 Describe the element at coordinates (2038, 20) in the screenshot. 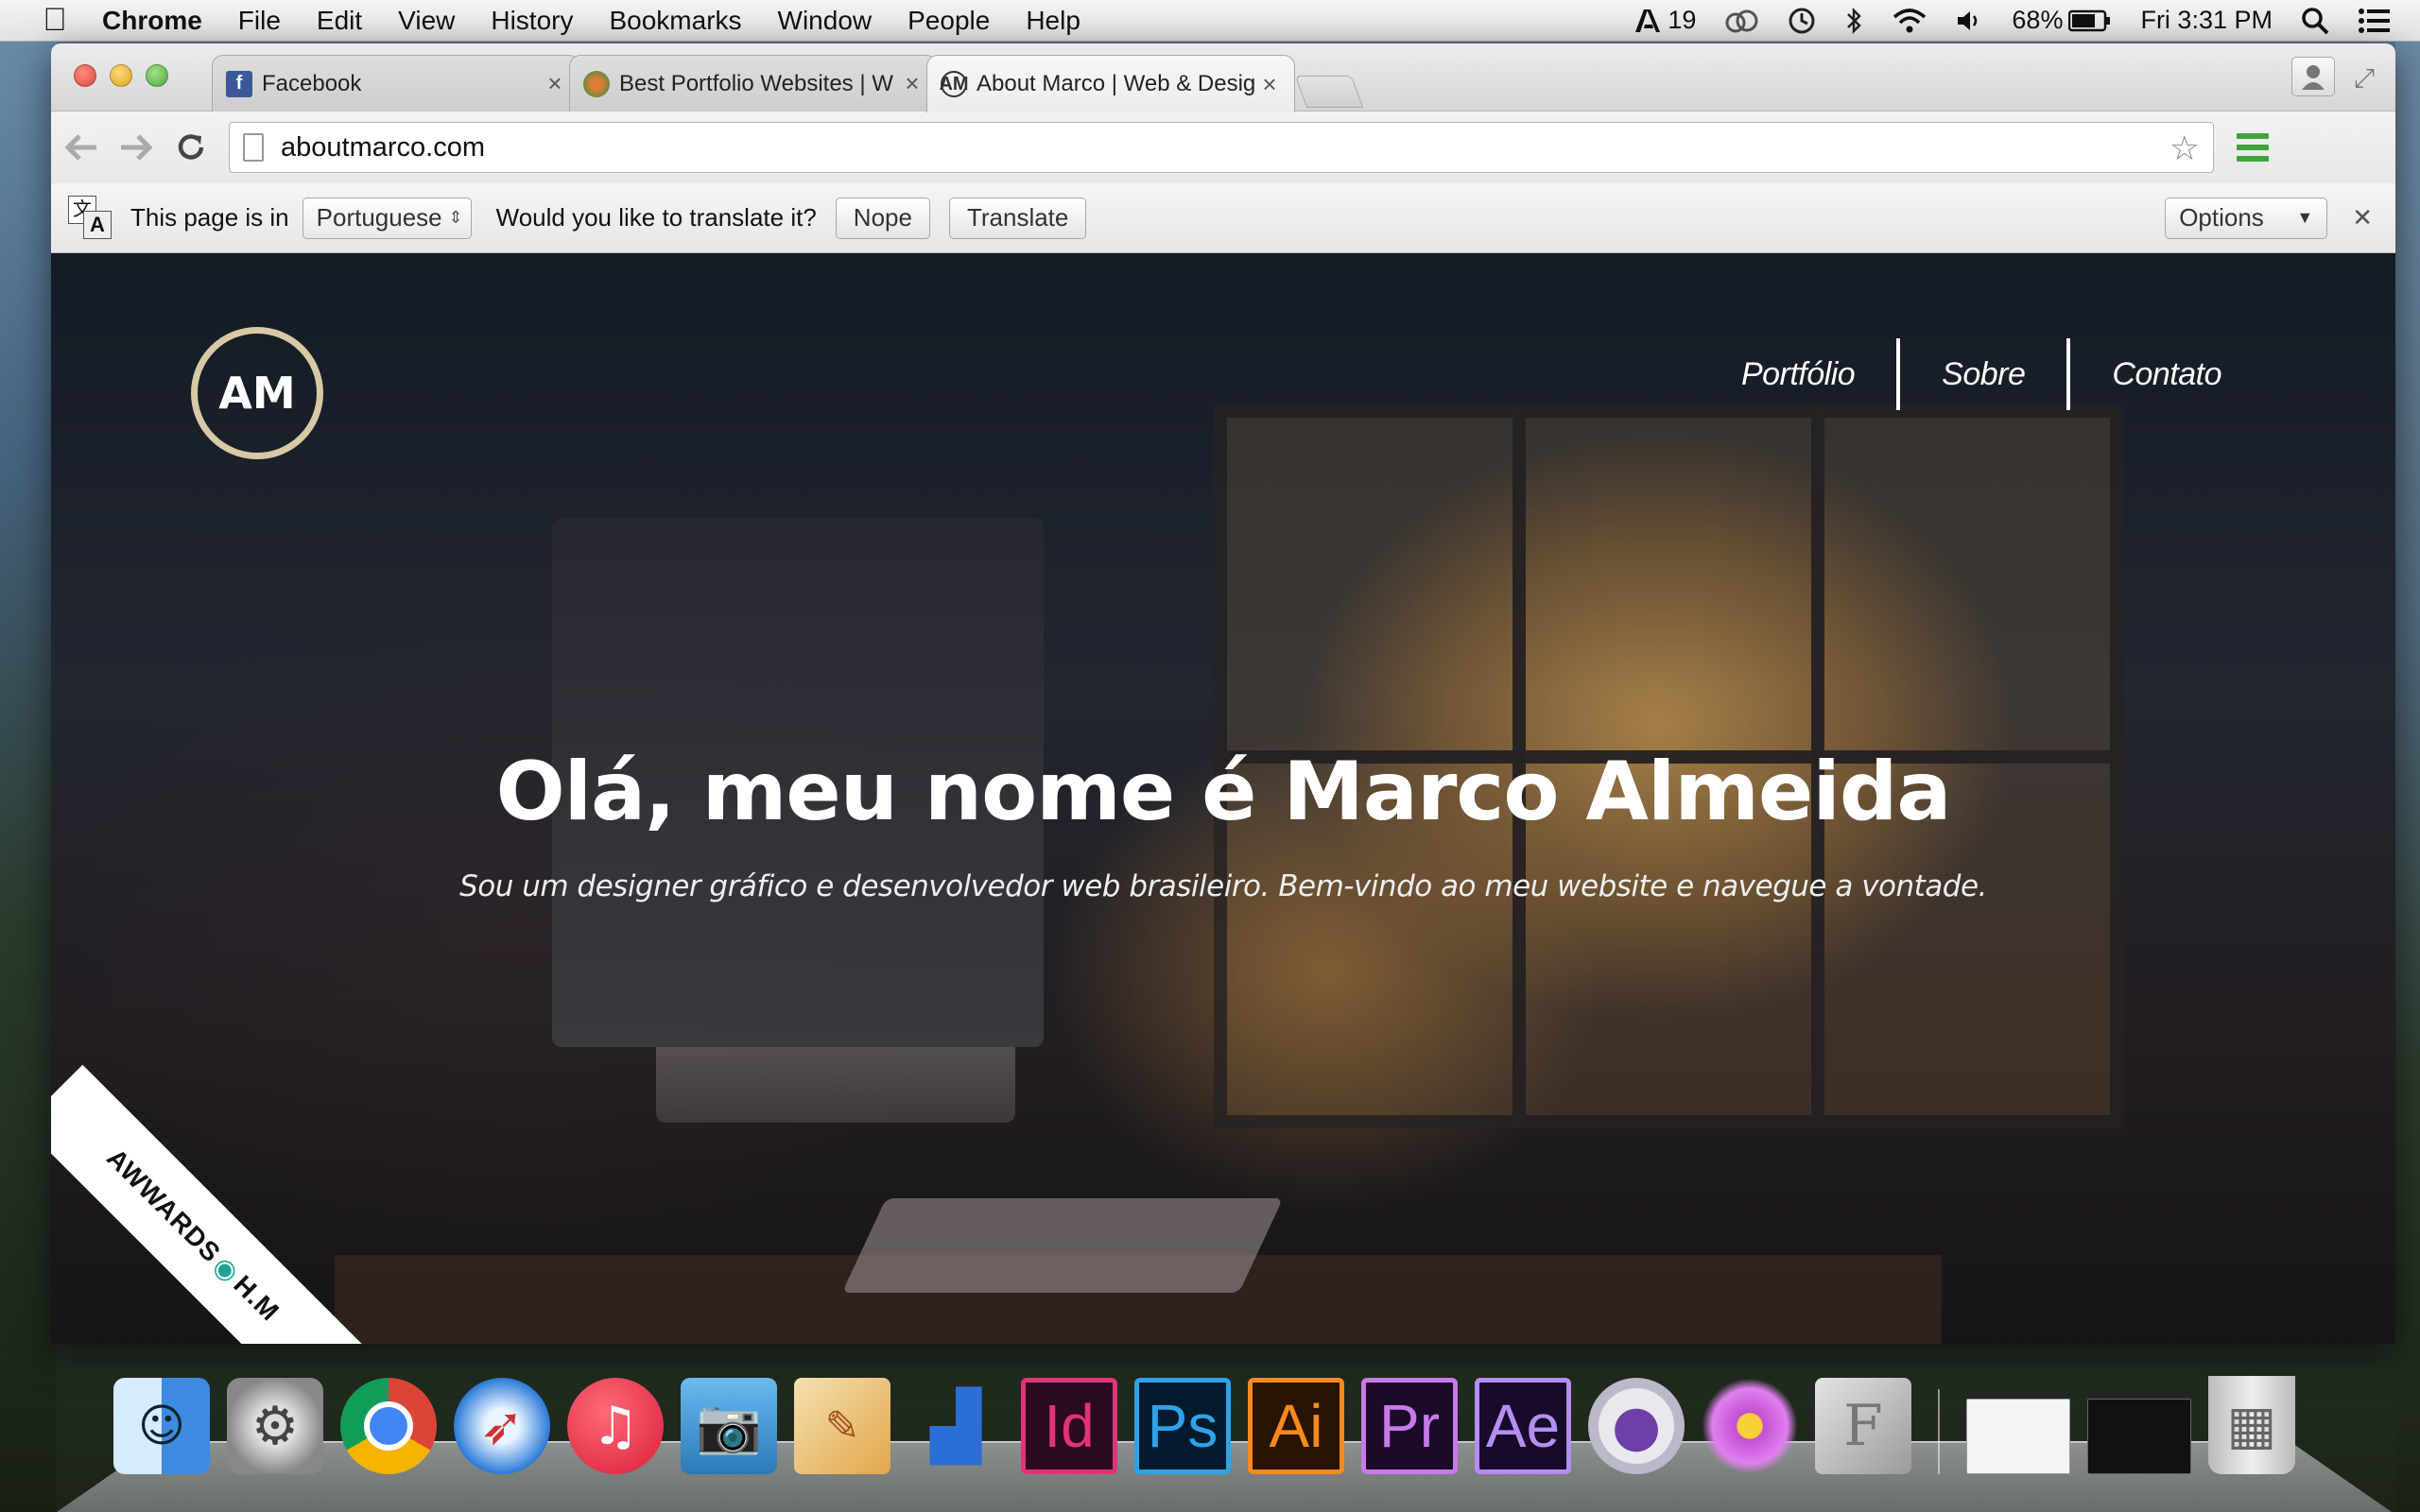

I see `battery-percent: 68%` at that location.